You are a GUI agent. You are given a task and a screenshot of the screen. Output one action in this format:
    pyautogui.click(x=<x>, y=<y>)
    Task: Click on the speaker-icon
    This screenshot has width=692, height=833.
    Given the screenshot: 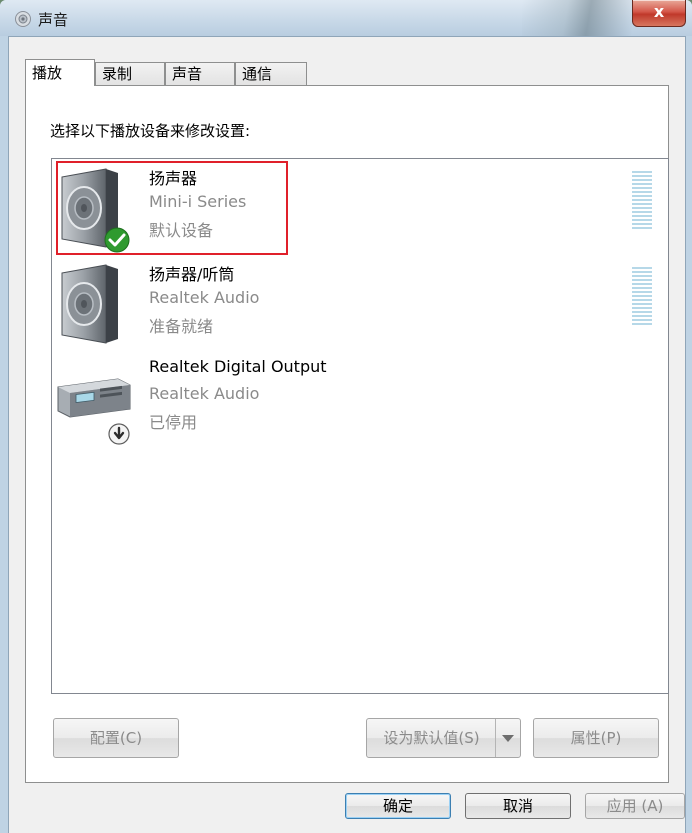 What is the action you would take?
    pyautogui.click(x=89, y=304)
    